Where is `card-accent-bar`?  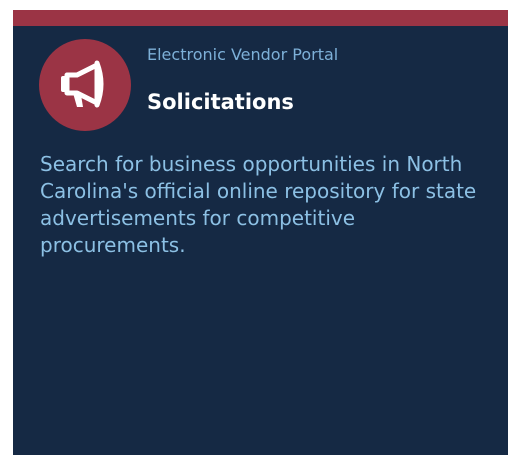 card-accent-bar is located at coordinates (260, 18).